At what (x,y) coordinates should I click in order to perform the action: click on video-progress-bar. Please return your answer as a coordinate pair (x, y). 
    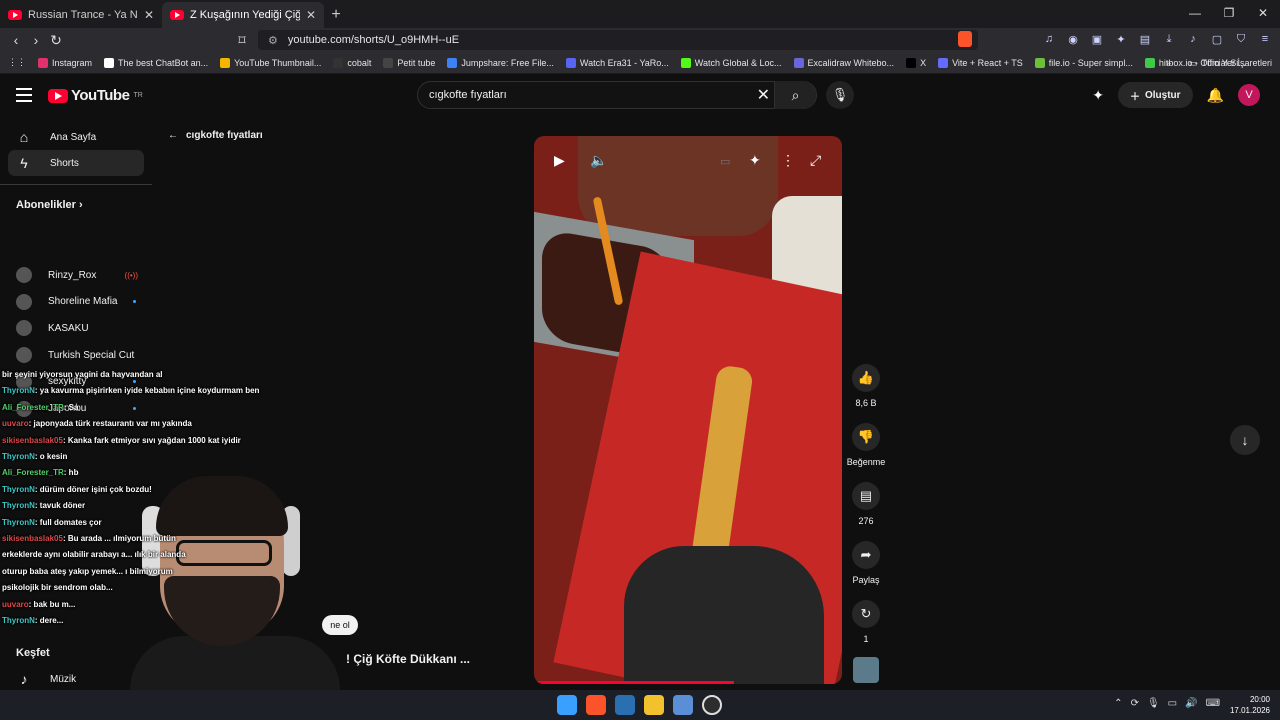
    Looking at the image, I should click on (634, 682).